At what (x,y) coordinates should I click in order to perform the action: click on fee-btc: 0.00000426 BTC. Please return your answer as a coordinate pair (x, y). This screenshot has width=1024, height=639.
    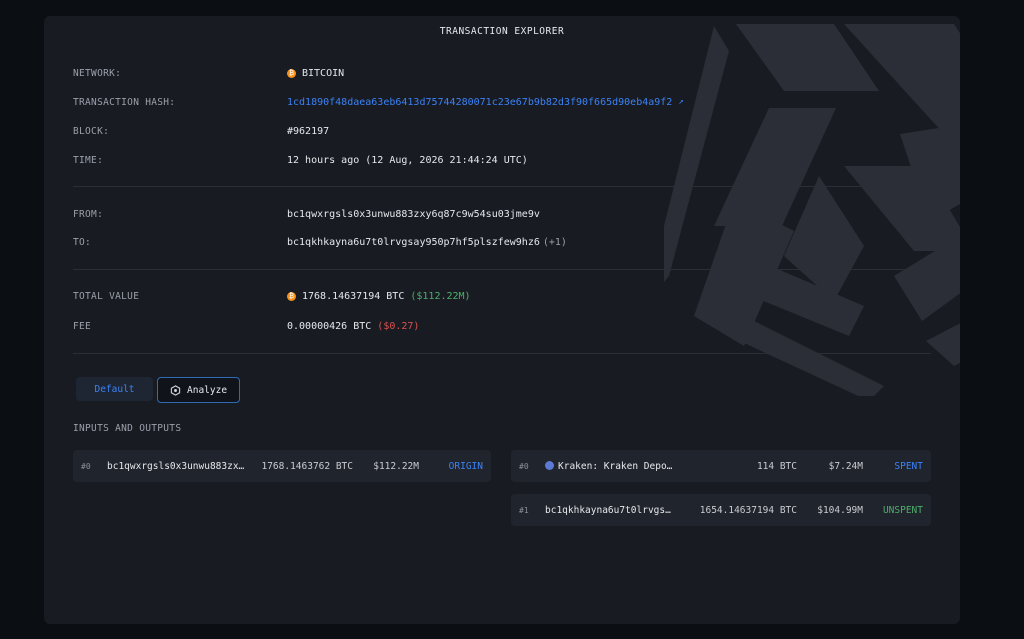
    Looking at the image, I should click on (329, 326).